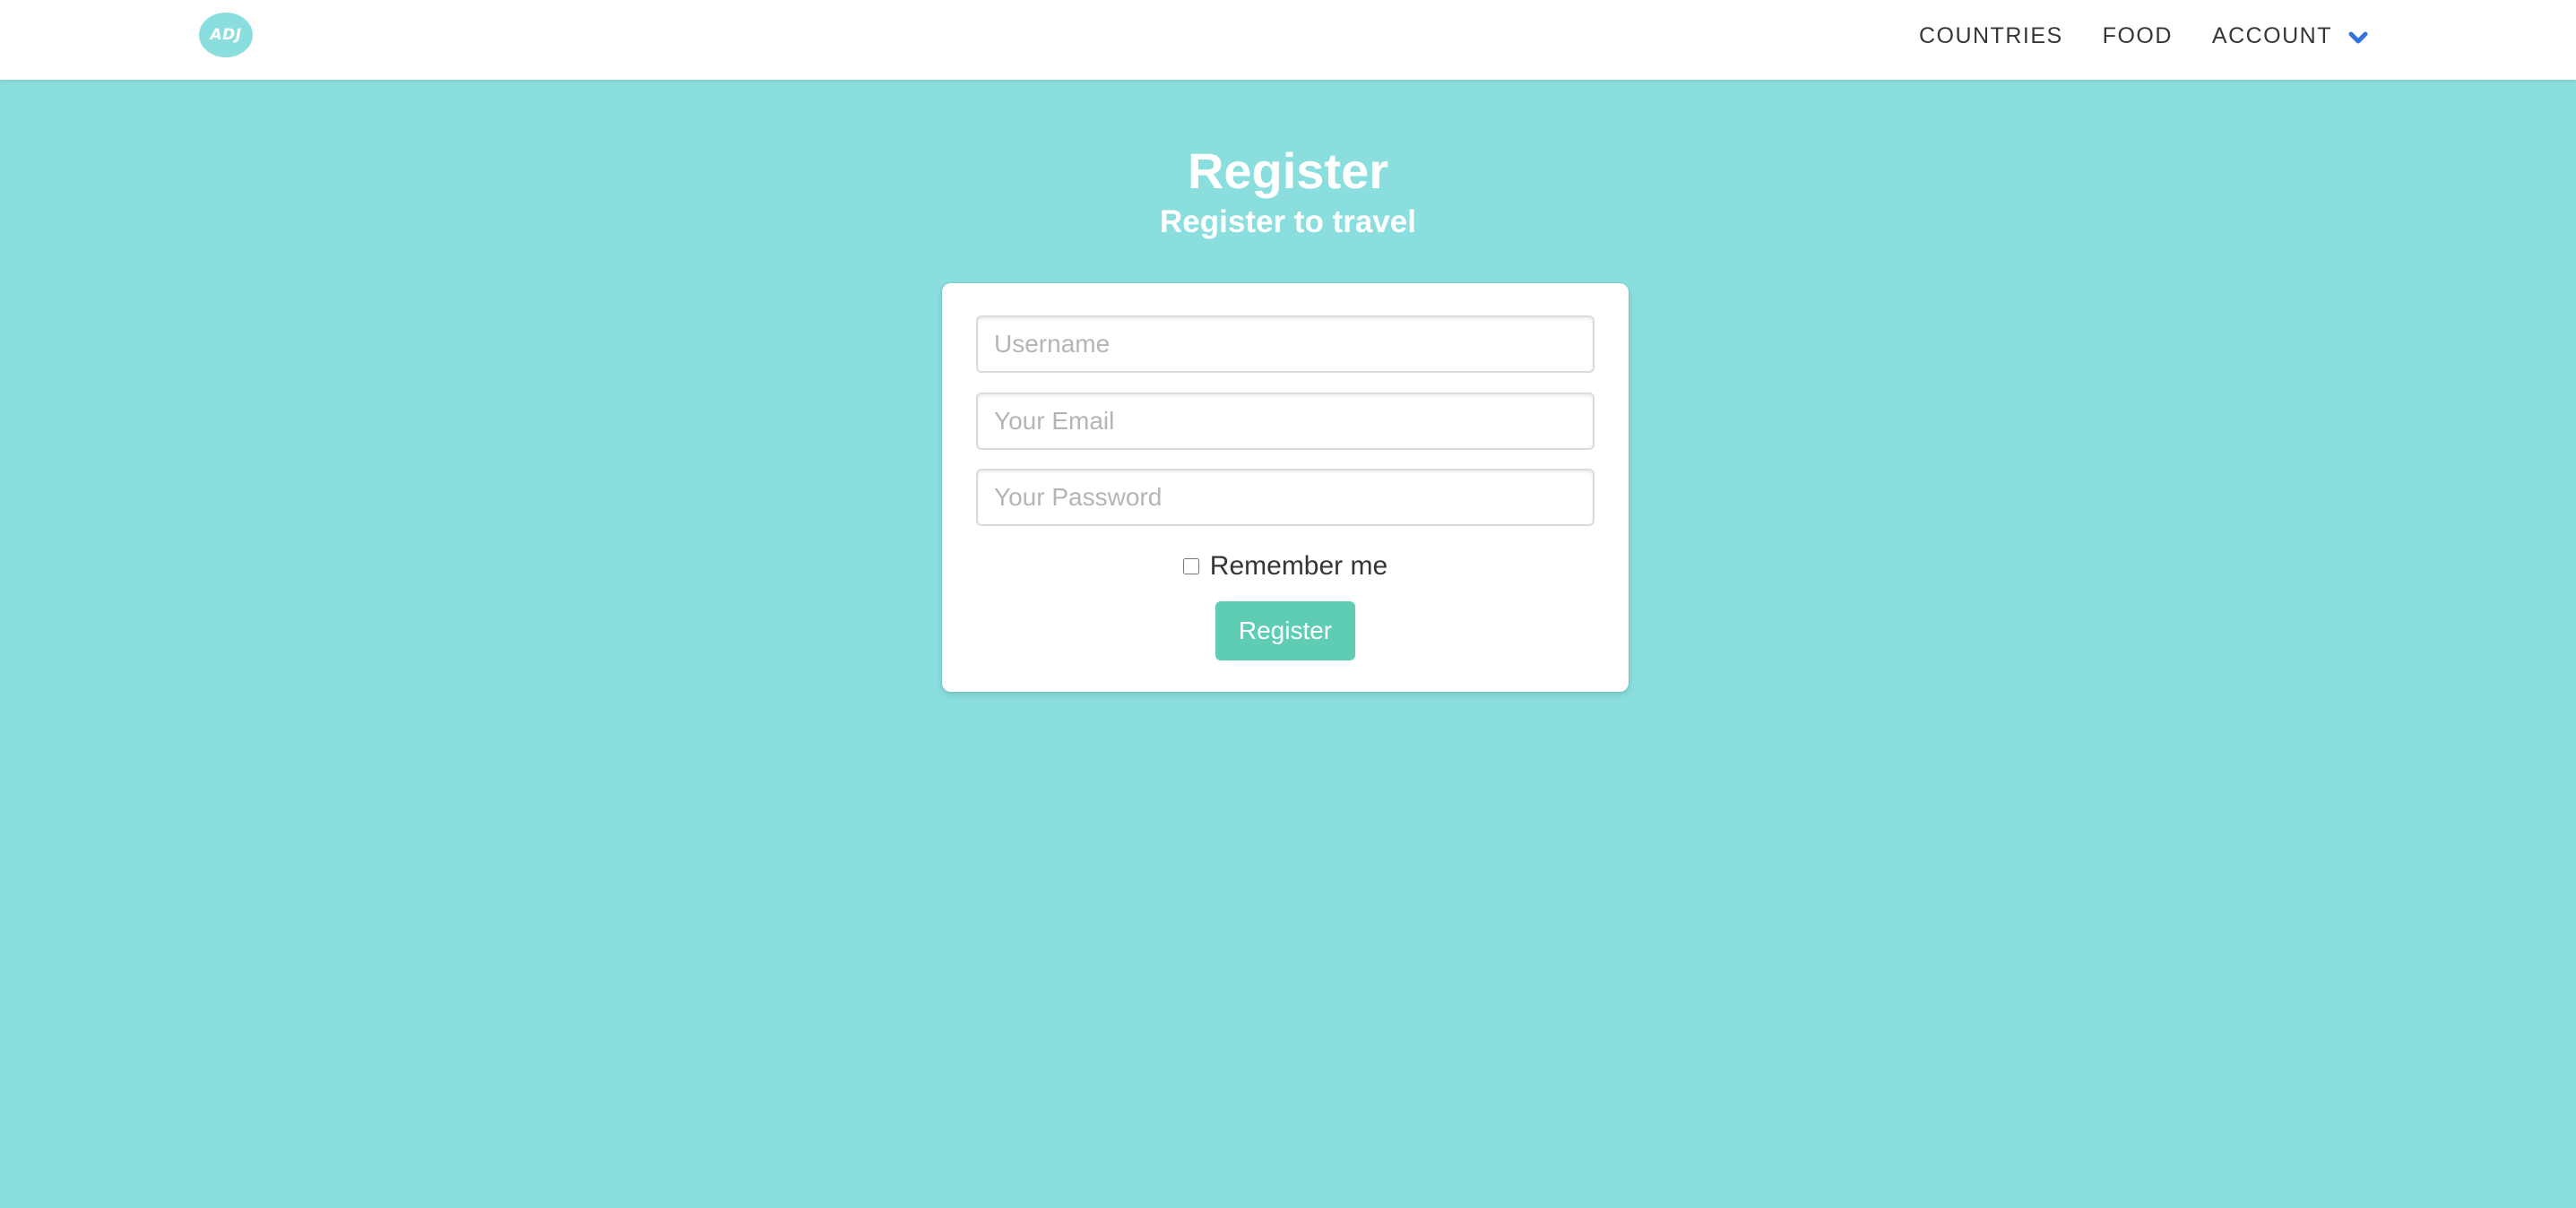  Describe the element at coordinates (1285, 421) in the screenshot. I see `email-input` at that location.